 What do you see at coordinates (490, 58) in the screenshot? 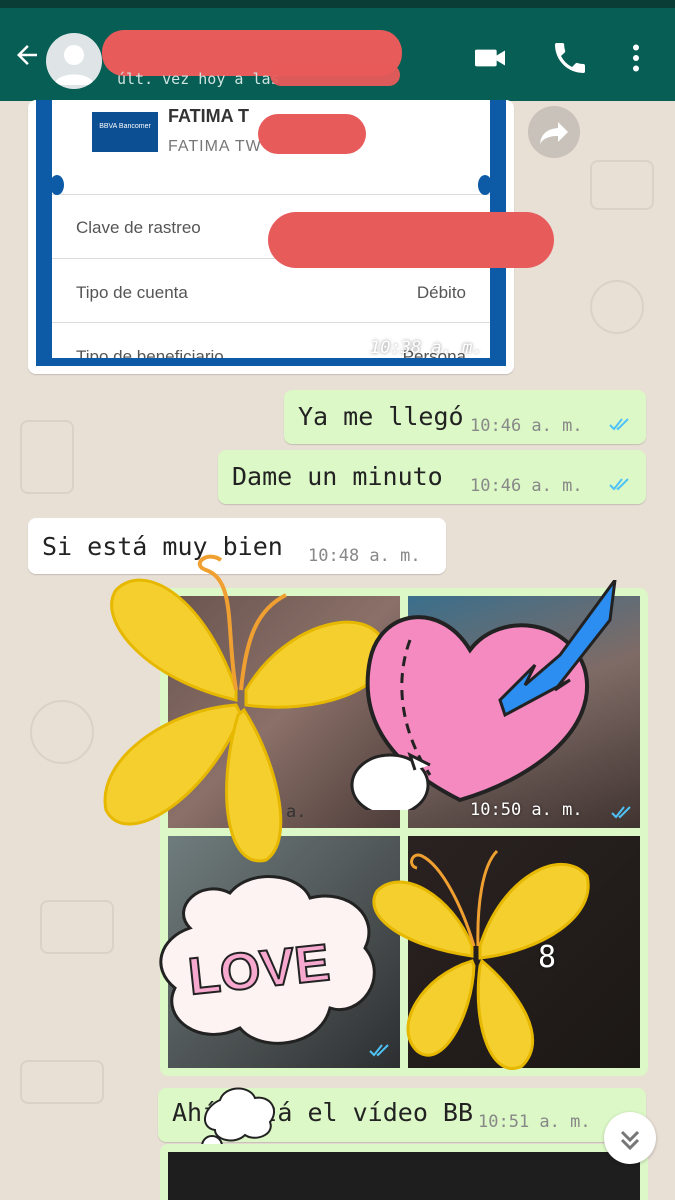
I see `video-call-icon` at bounding box center [490, 58].